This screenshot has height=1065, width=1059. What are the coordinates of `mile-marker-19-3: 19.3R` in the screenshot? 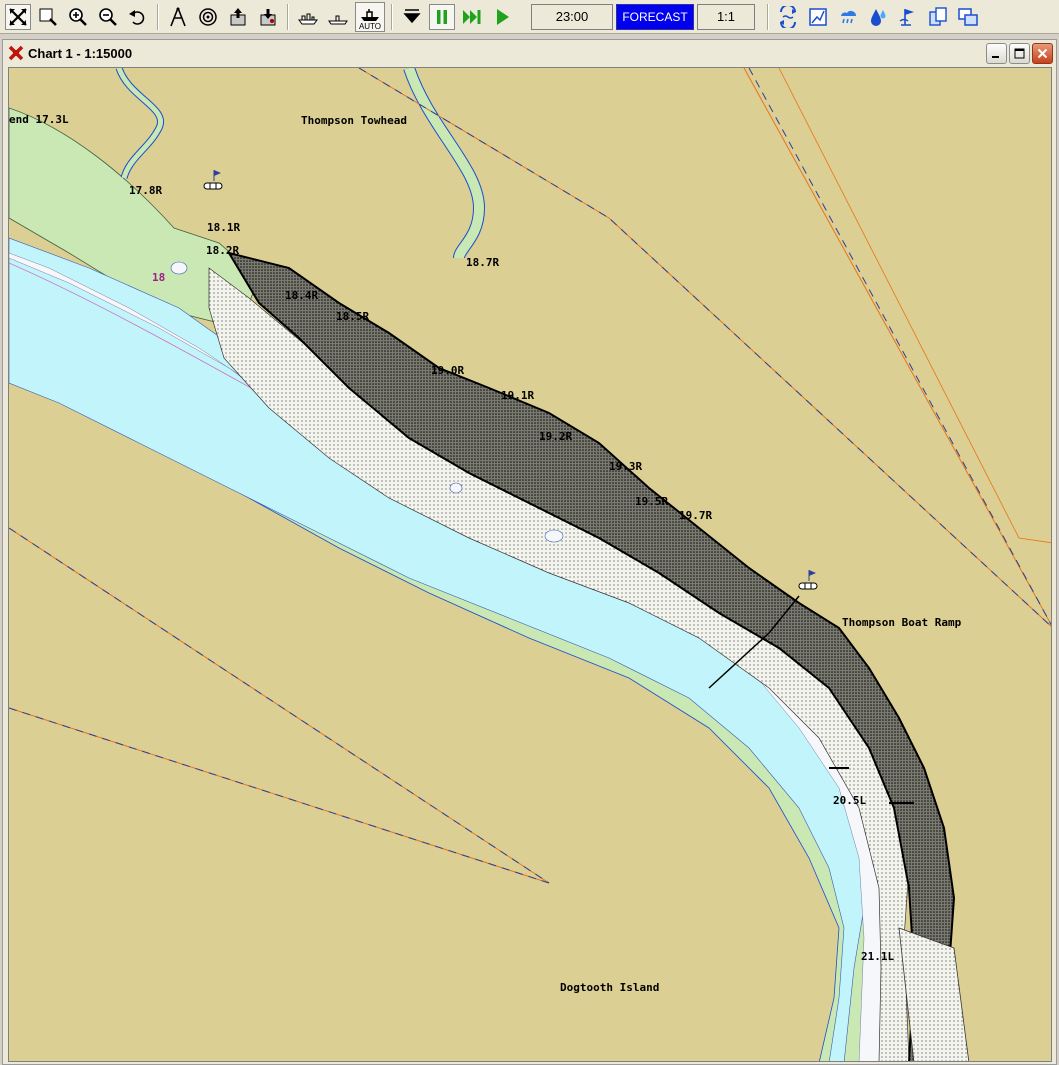 It's located at (625, 466).